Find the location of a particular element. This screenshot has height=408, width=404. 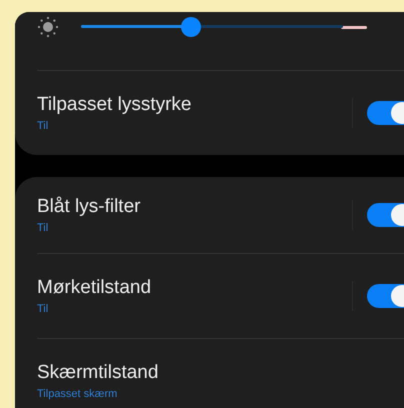

setting-title: Skærmtilstand is located at coordinates (98, 373).